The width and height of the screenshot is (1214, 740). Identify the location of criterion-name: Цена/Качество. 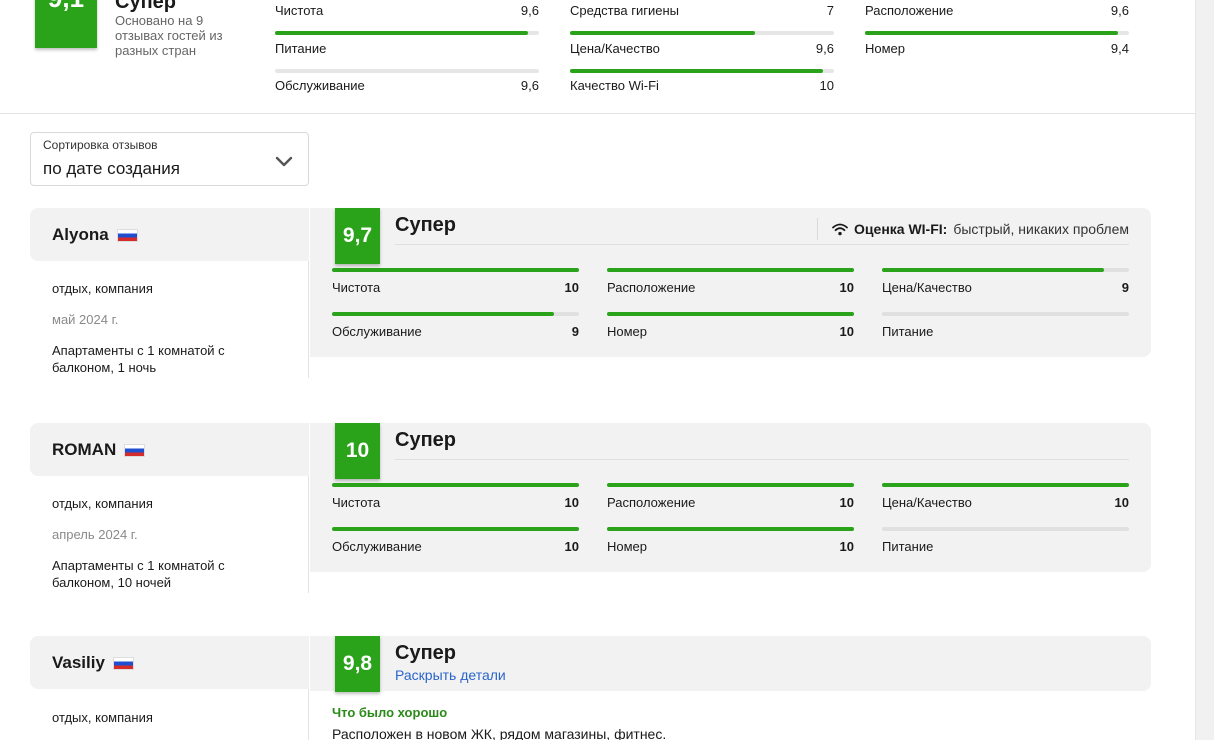
(927, 502).